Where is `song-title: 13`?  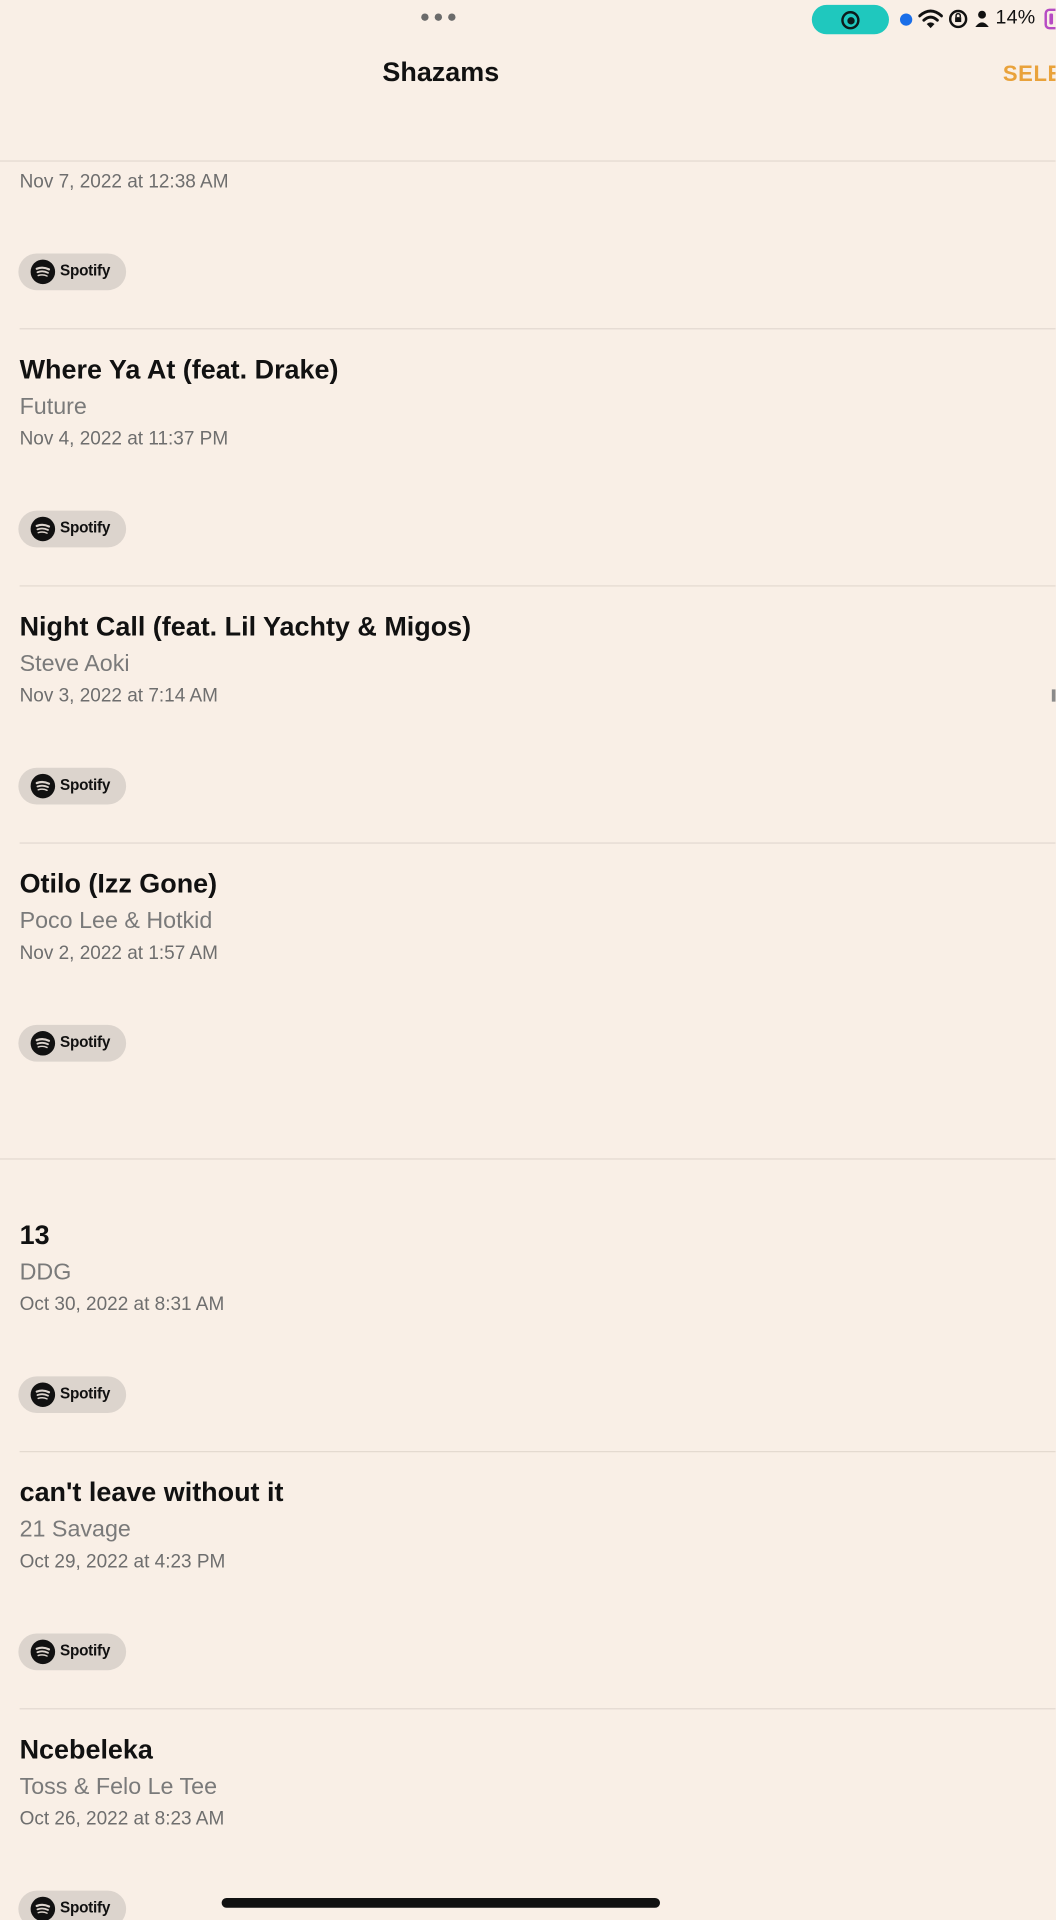
song-title: 13 is located at coordinates (34, 1235).